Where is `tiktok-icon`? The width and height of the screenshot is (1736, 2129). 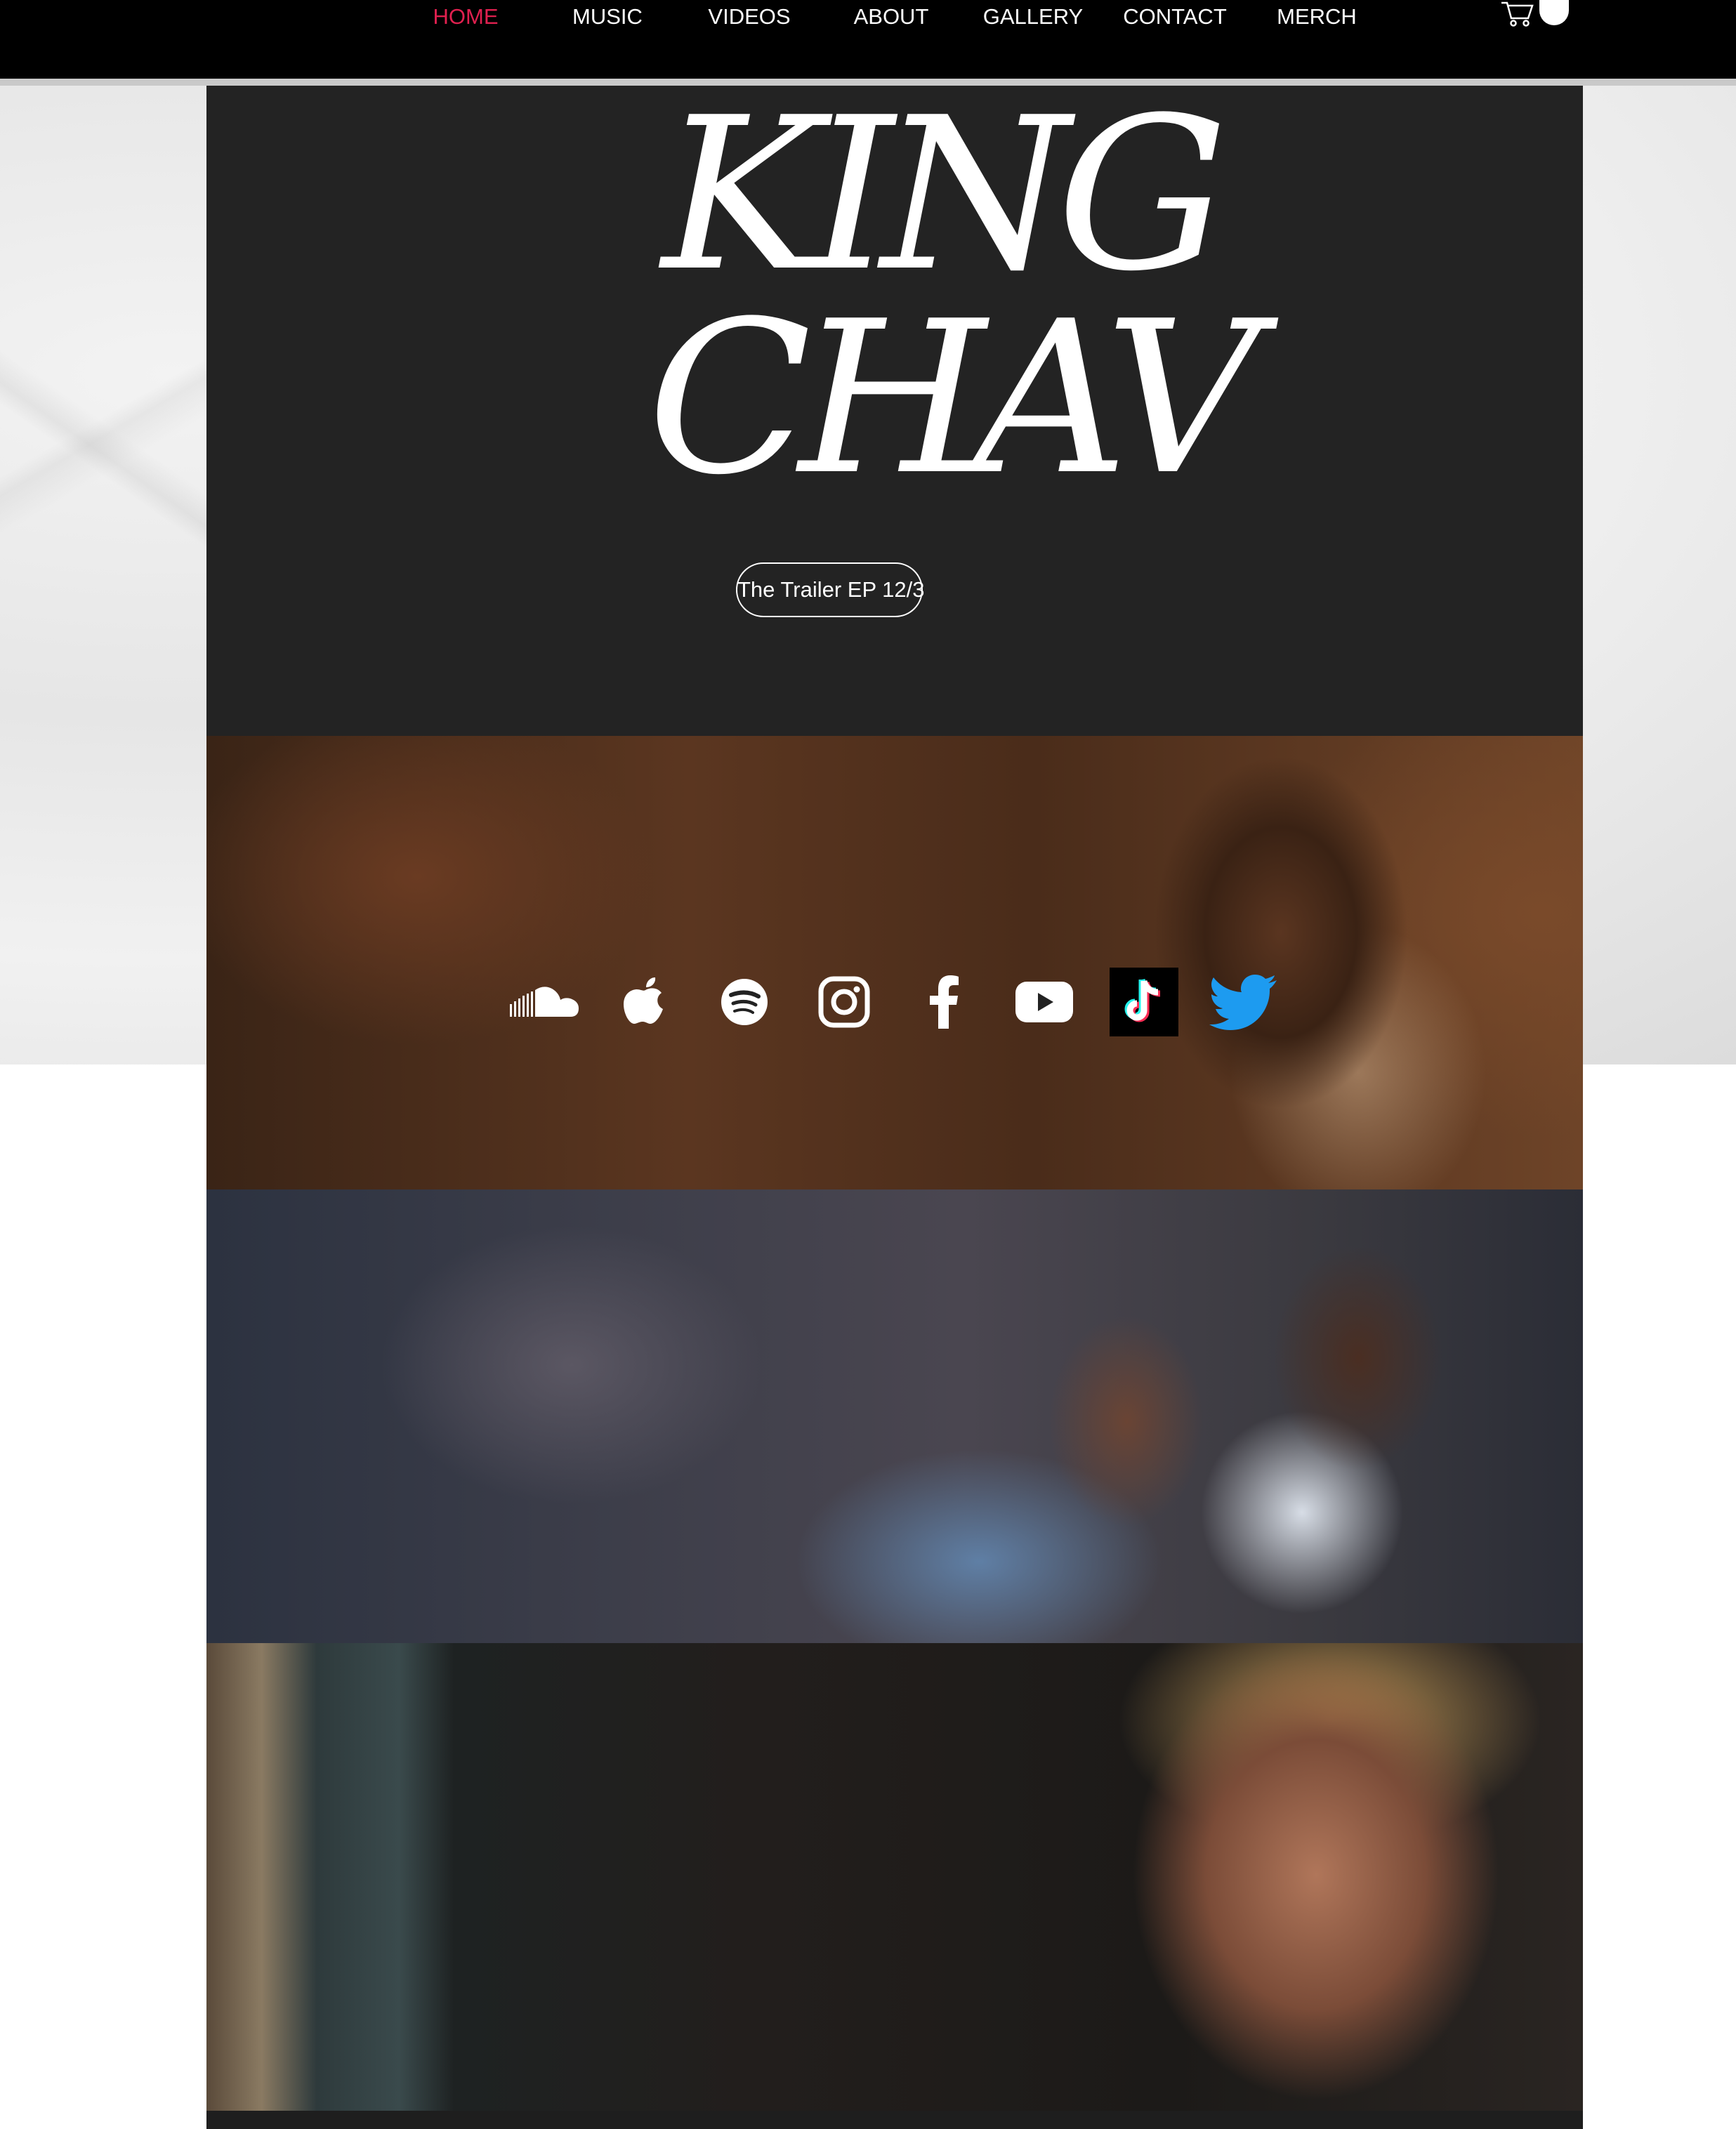
tiktok-icon is located at coordinates (1142, 1000).